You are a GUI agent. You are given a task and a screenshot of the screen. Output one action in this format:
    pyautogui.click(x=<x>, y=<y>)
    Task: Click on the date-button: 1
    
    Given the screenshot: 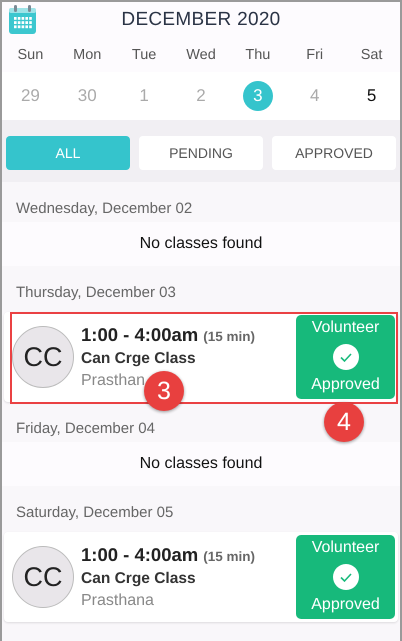 What is the action you would take?
    pyautogui.click(x=144, y=96)
    